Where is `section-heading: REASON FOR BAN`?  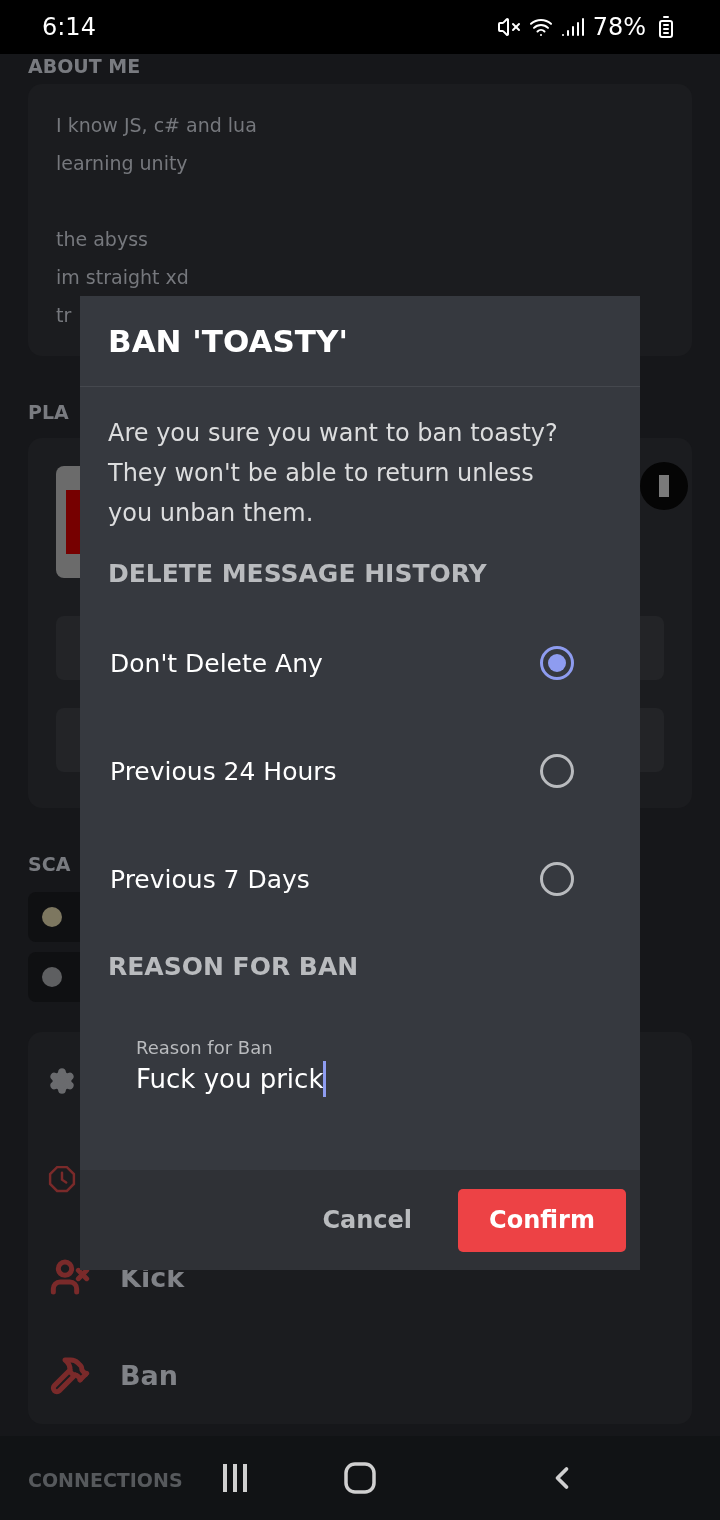 section-heading: REASON FOR BAN is located at coordinates (234, 967).